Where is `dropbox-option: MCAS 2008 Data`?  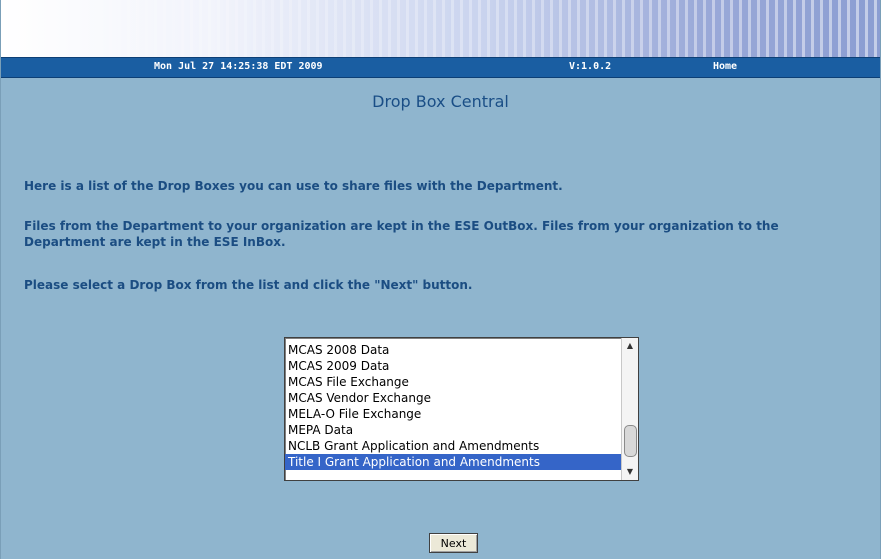 dropbox-option: MCAS 2008 Data is located at coordinates (453, 350).